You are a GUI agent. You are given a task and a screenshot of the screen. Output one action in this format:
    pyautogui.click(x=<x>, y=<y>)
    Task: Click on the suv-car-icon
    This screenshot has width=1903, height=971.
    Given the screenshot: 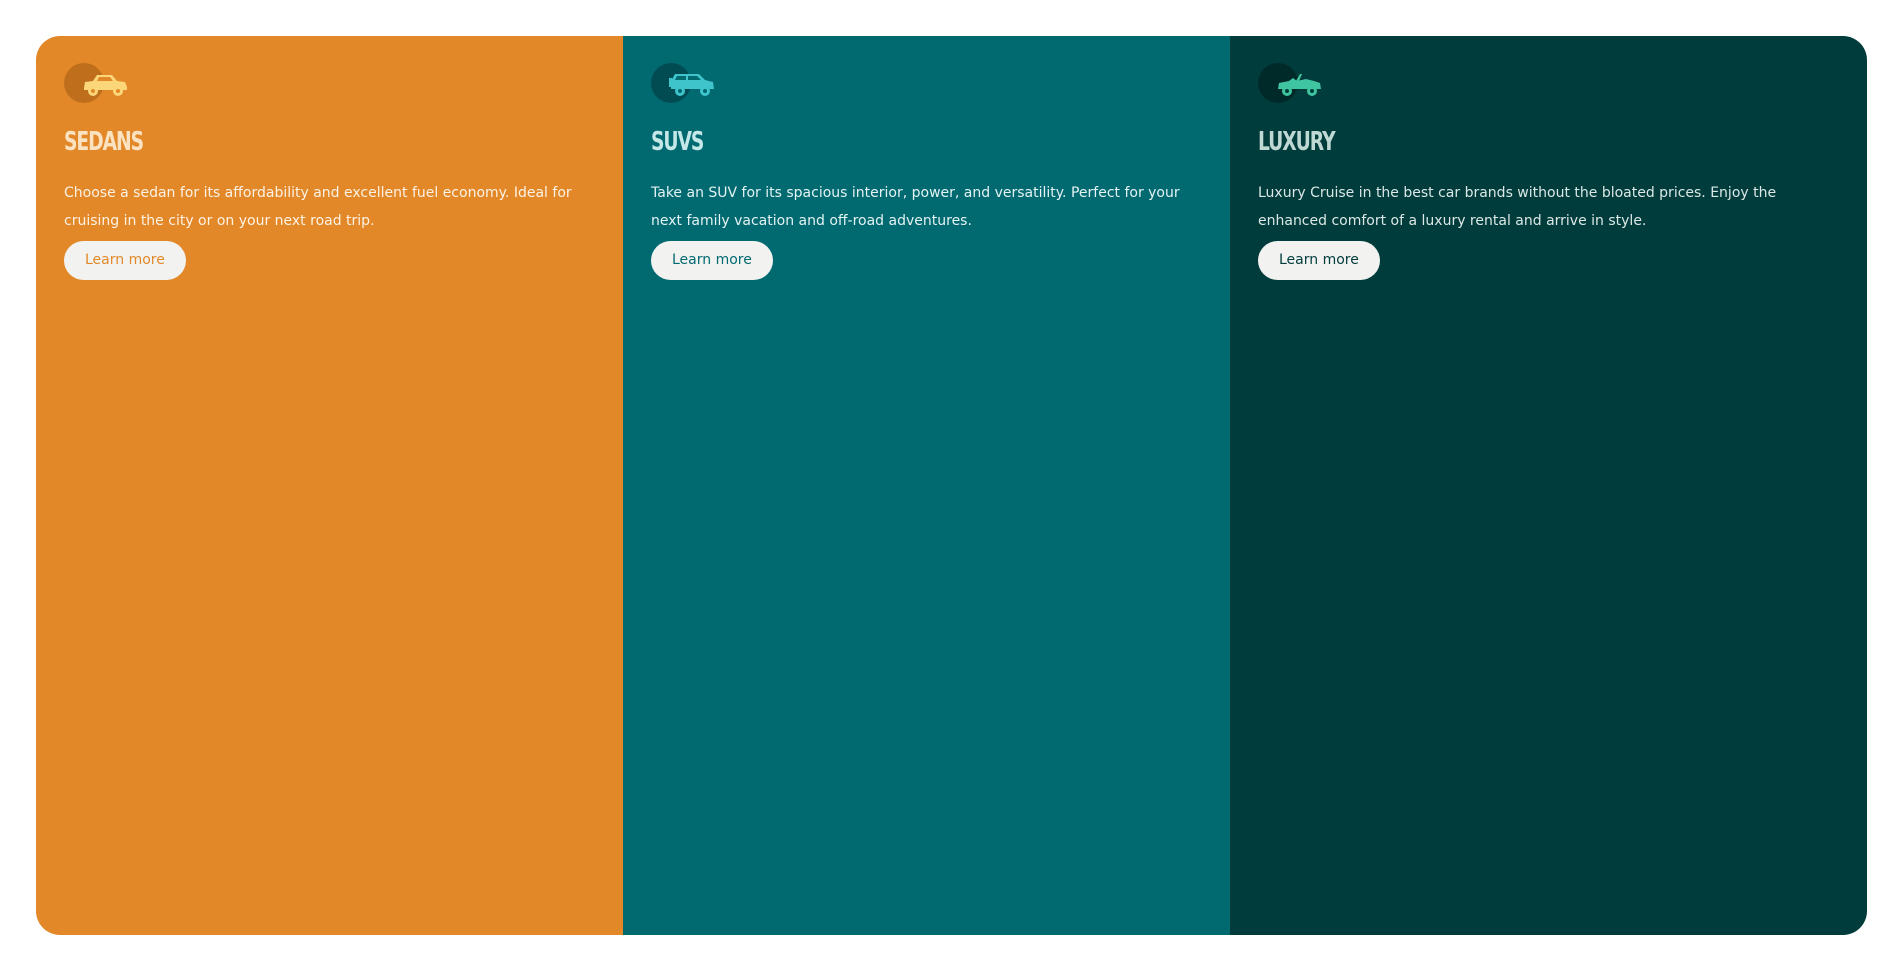 What is the action you would take?
    pyautogui.click(x=691, y=85)
    